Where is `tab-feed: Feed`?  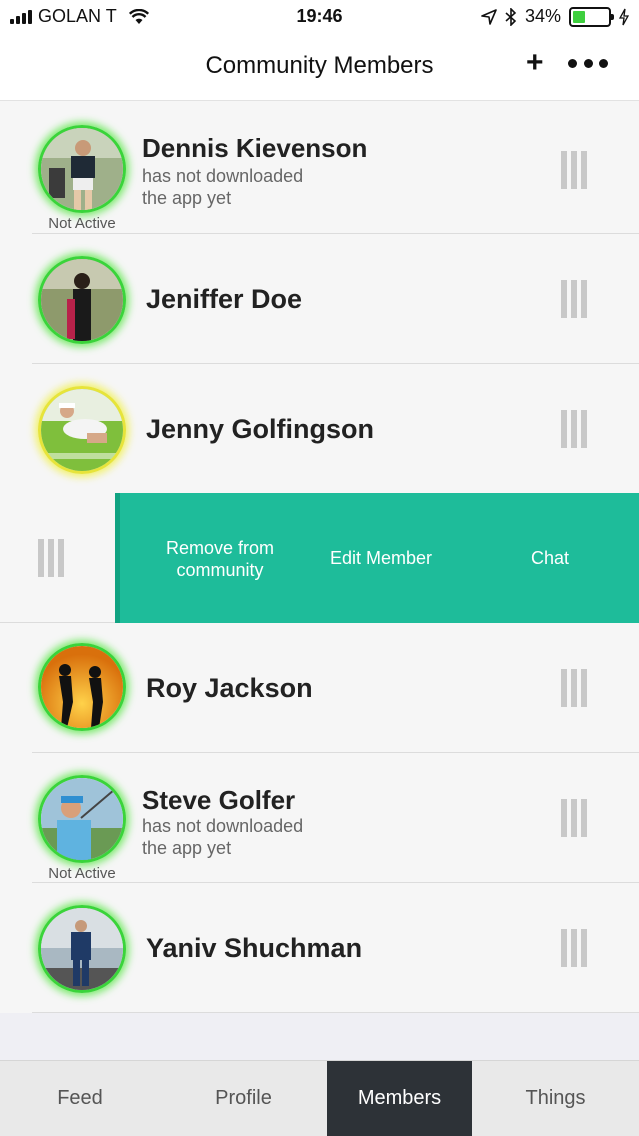
tab-feed: Feed is located at coordinates (80, 1098).